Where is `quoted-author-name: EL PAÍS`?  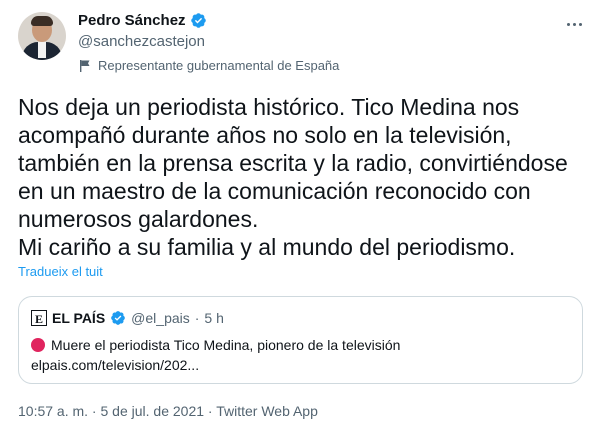
quoted-author-name: EL PAÍS is located at coordinates (79, 318).